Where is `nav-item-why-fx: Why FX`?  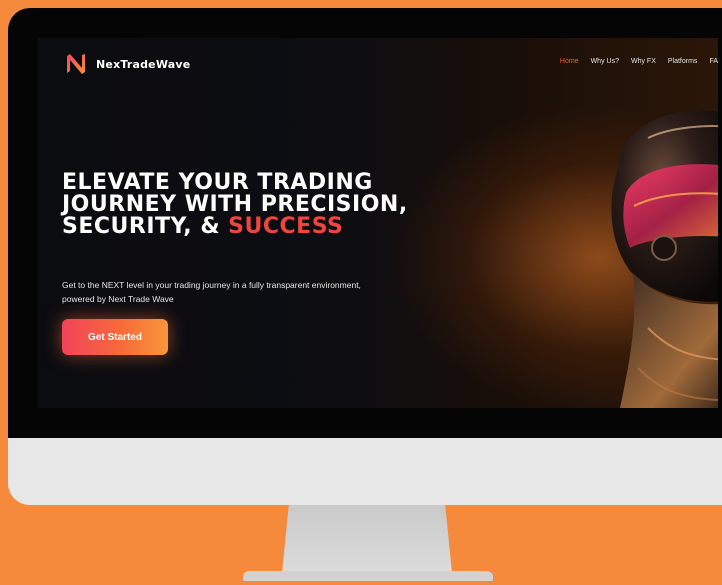 nav-item-why-fx: Why FX is located at coordinates (643, 61).